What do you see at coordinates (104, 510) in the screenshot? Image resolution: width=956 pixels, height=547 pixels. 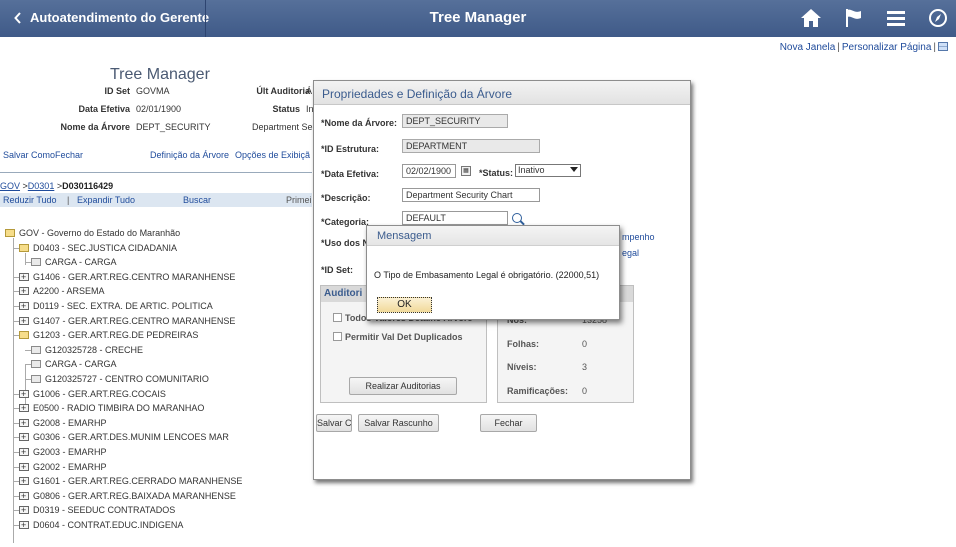 I see `tree-node-label: D0319 - SEEDUC CONTRATADOS` at bounding box center [104, 510].